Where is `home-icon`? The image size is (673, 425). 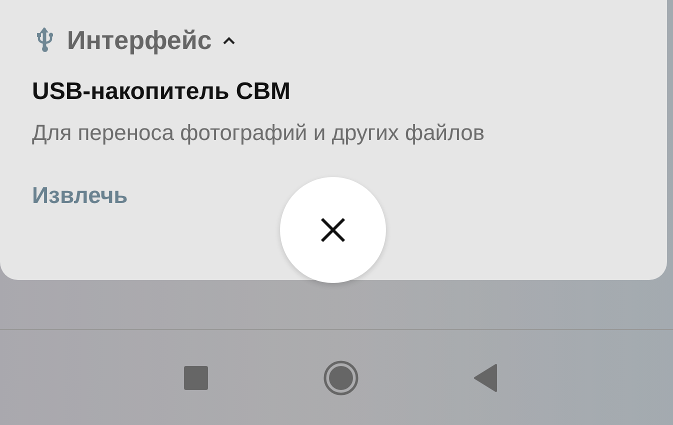 home-icon is located at coordinates (340, 378).